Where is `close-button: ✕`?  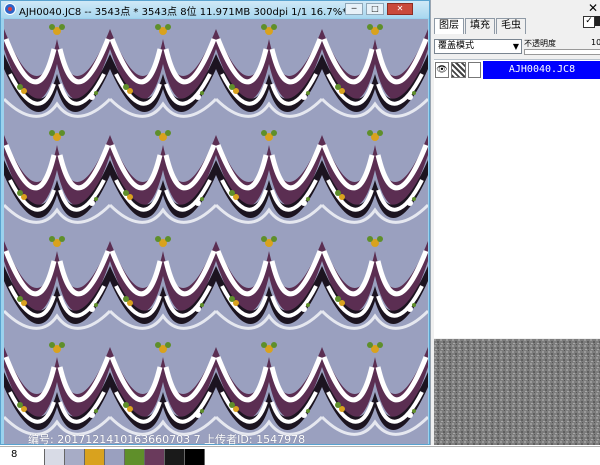
close-button: ✕ is located at coordinates (400, 9).